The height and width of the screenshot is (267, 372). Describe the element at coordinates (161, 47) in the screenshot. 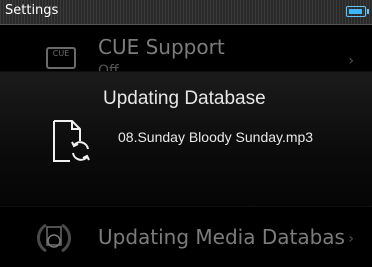

I see `list-item-label: CUE Support` at that location.